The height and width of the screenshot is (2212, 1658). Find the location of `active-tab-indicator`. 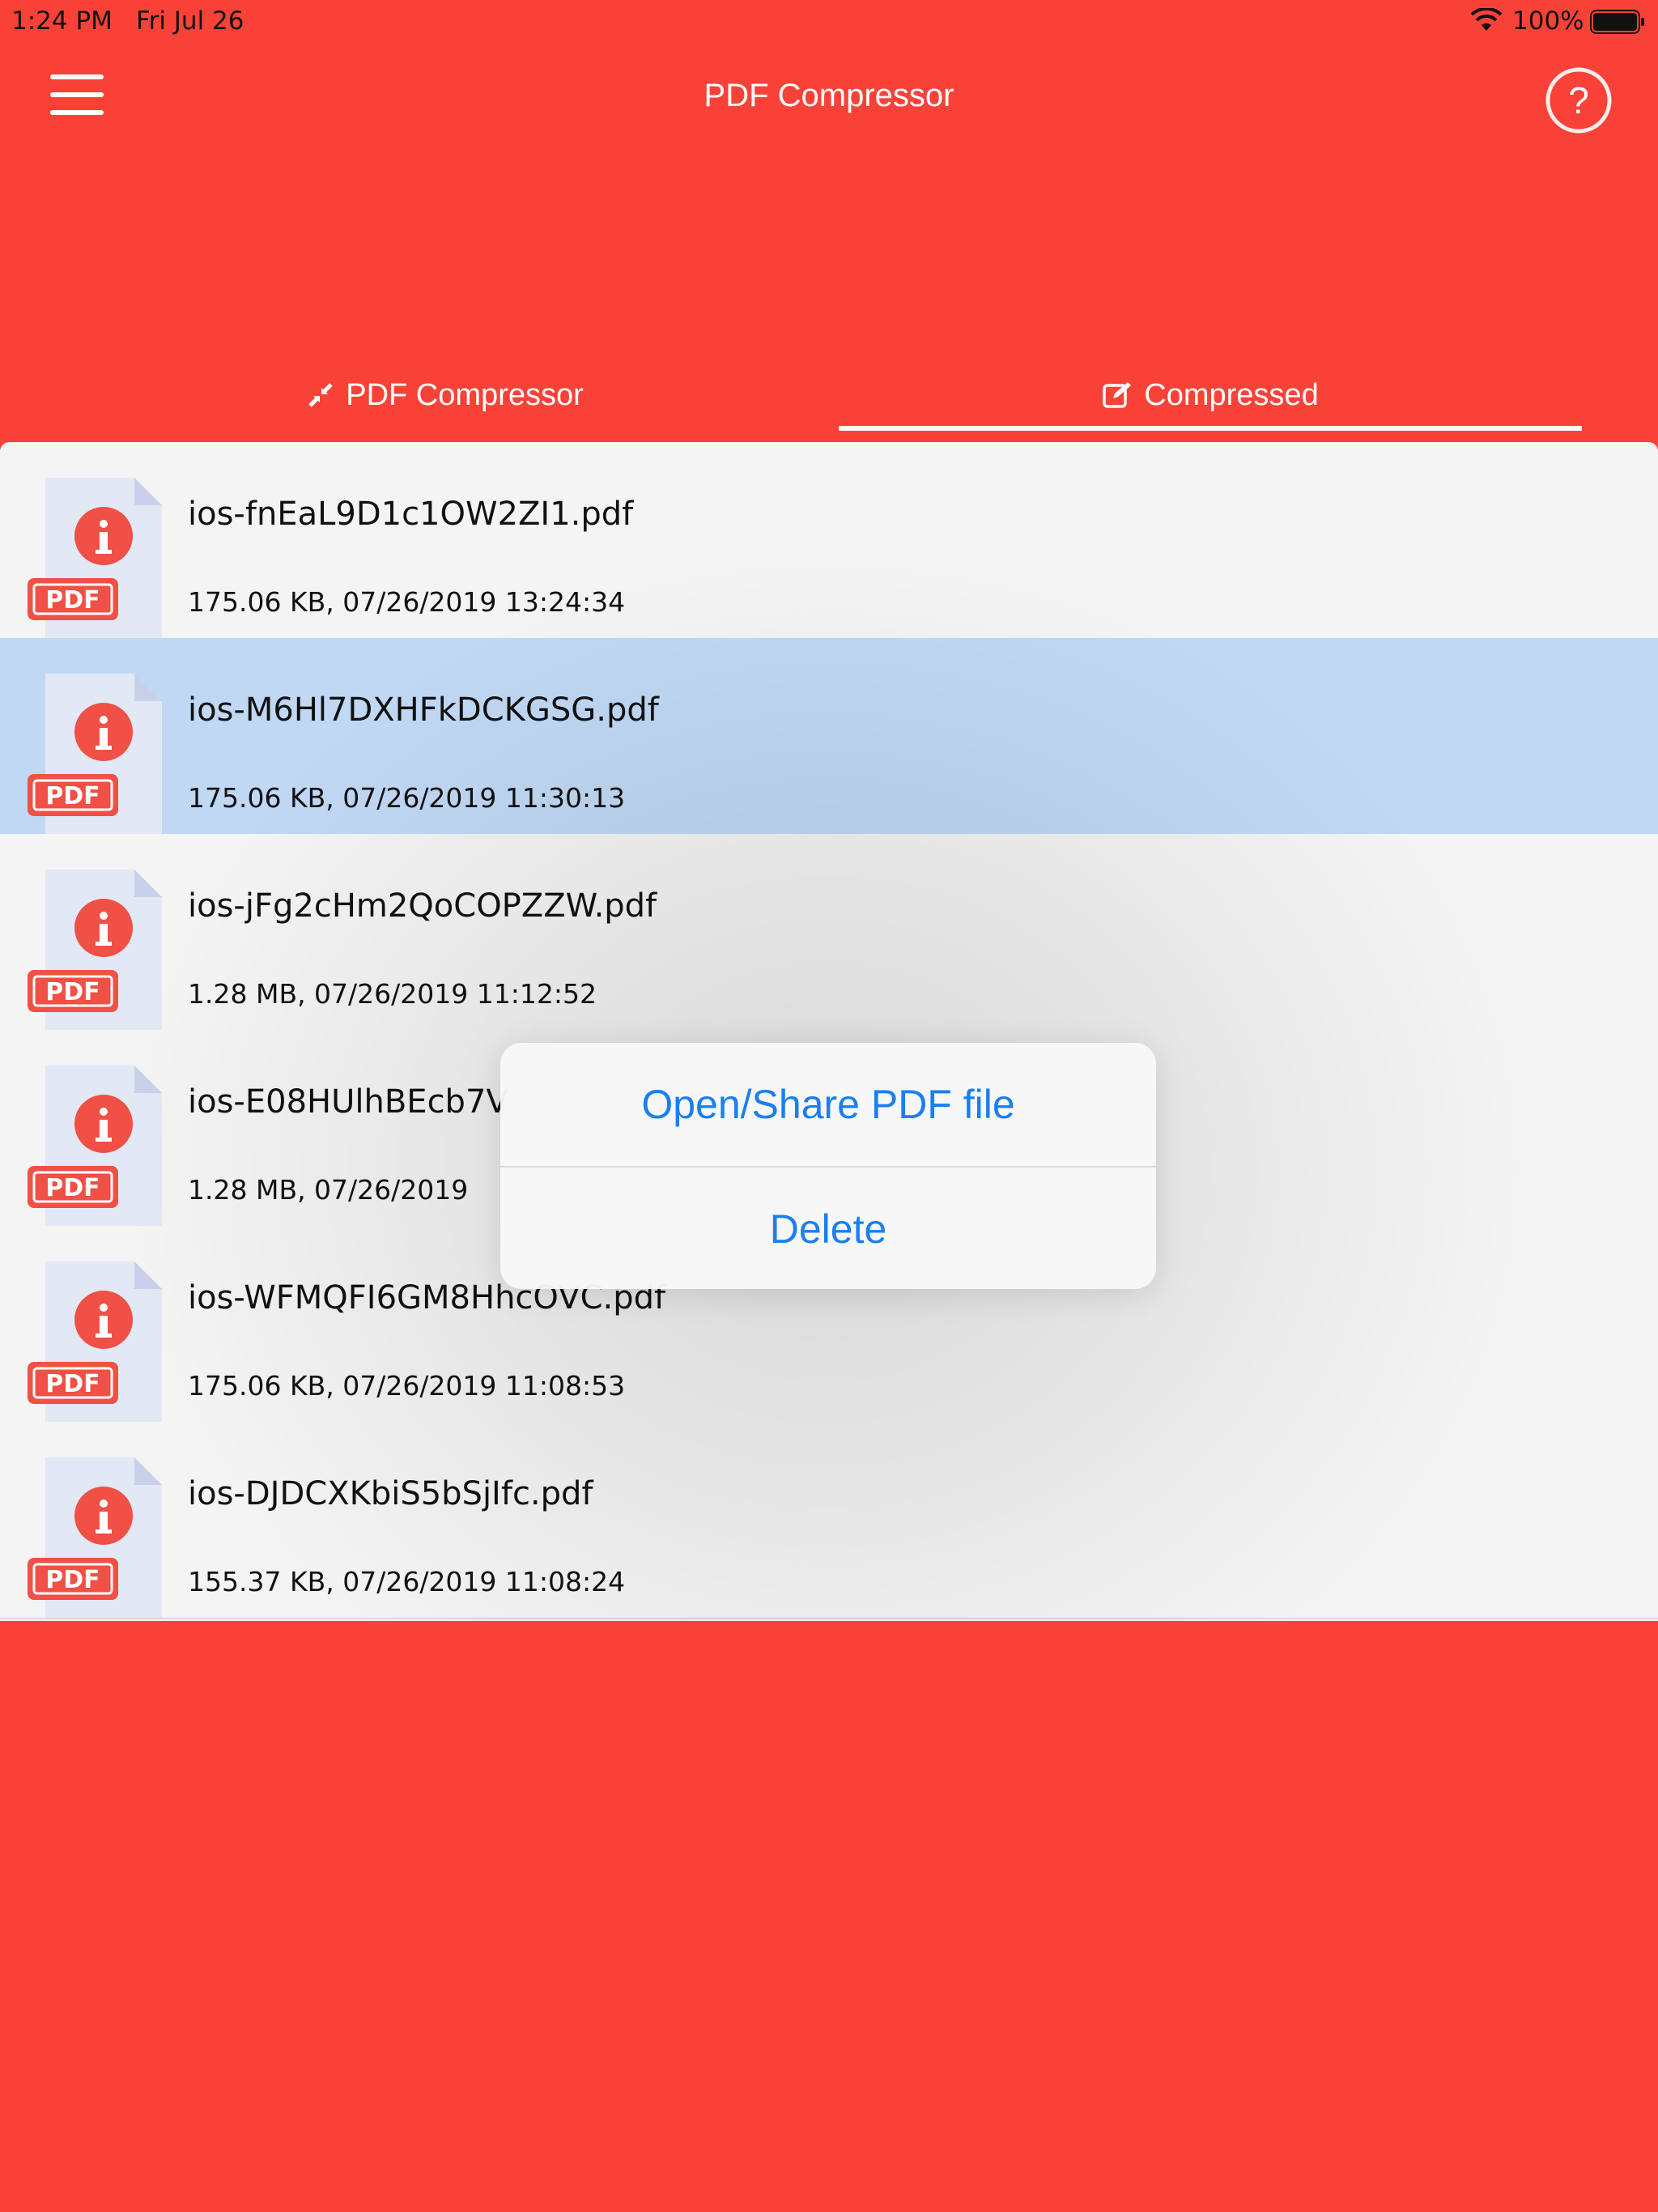

active-tab-indicator is located at coordinates (1210, 429).